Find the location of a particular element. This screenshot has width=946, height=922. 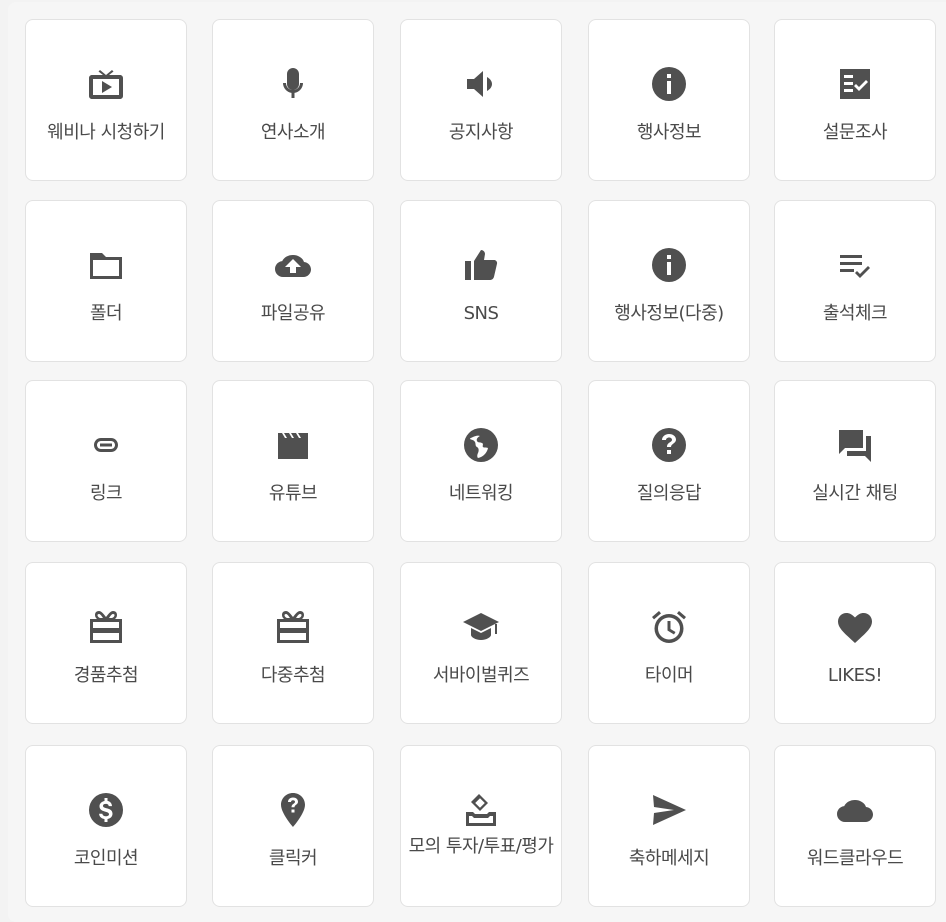

alarm-clock-icon is located at coordinates (669, 627).